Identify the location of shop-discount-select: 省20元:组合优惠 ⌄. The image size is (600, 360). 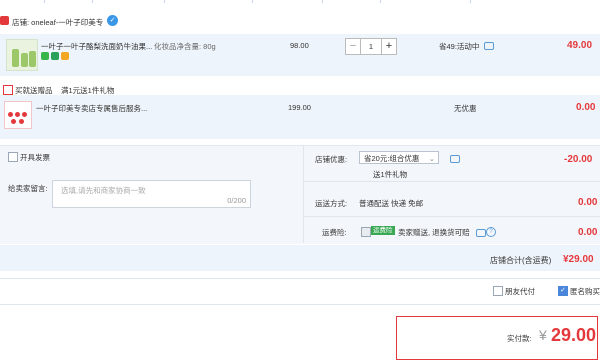
(399, 157).